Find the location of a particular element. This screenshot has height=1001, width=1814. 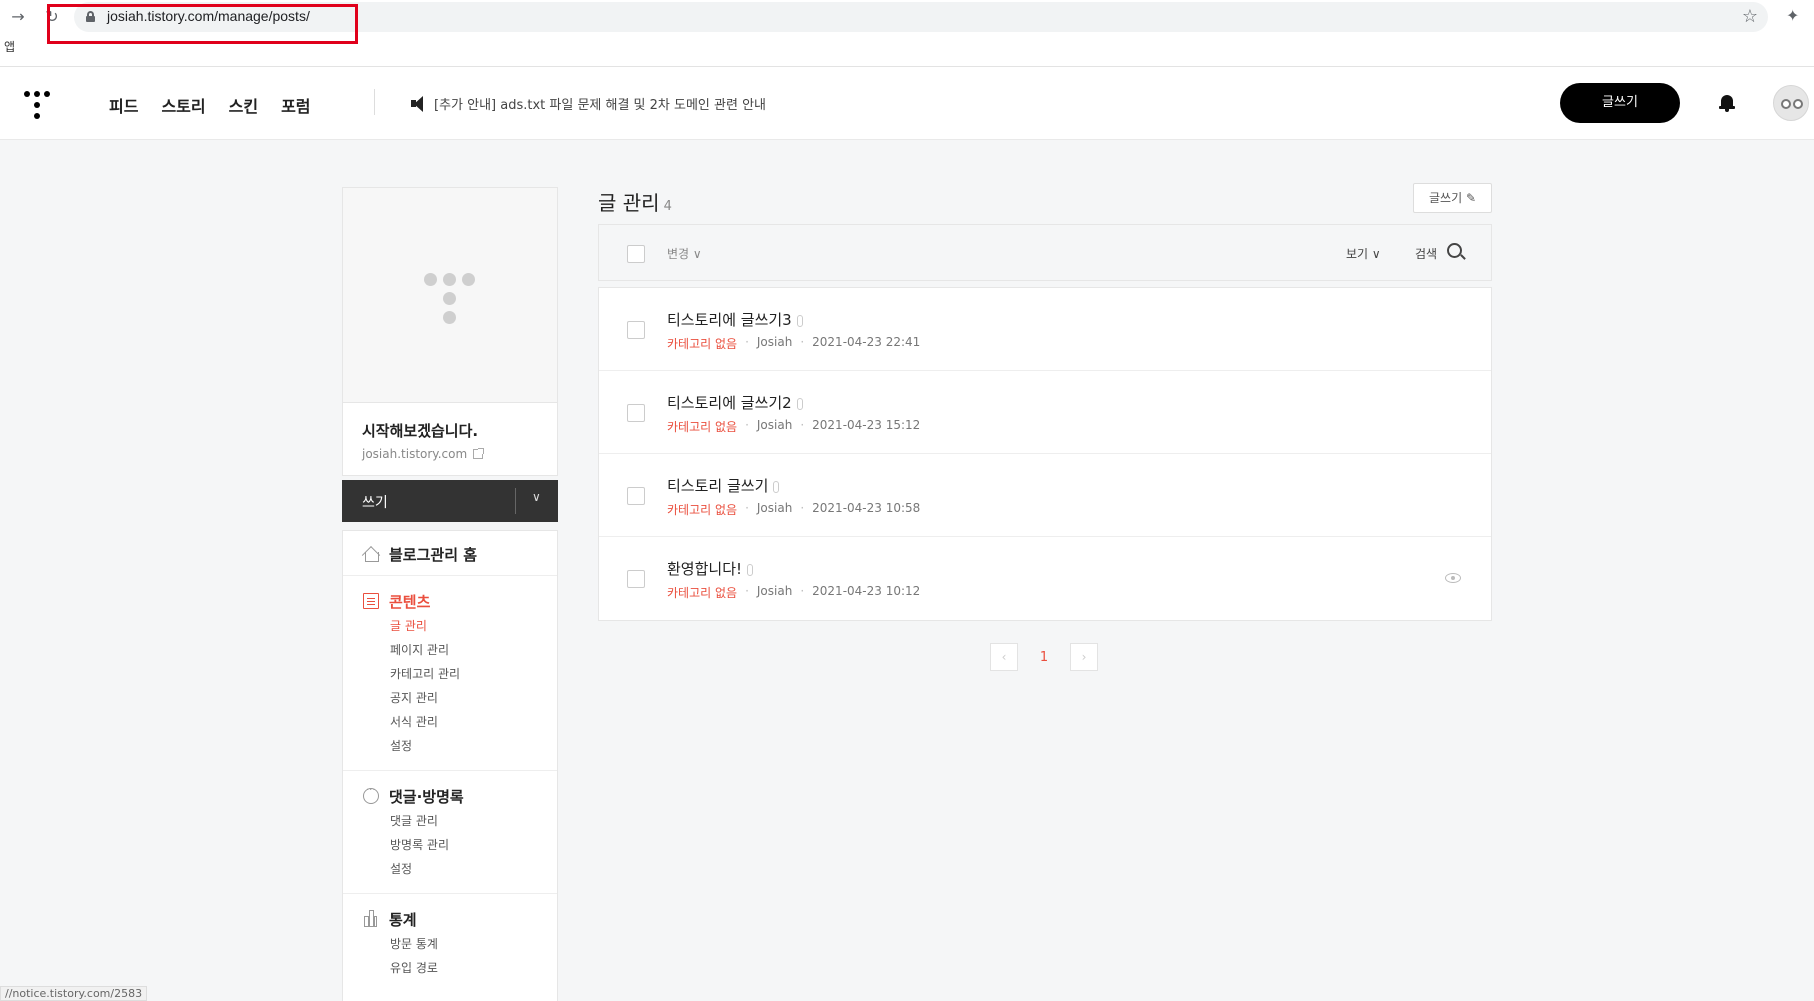

write-bar-divider is located at coordinates (515, 501).